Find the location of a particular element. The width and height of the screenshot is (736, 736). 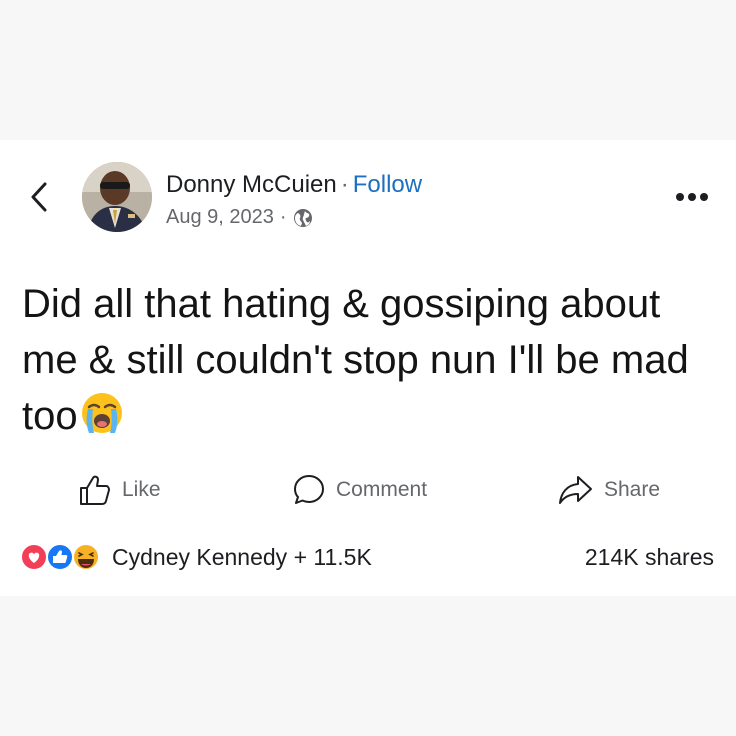

share-button: Share is located at coordinates (609, 490).